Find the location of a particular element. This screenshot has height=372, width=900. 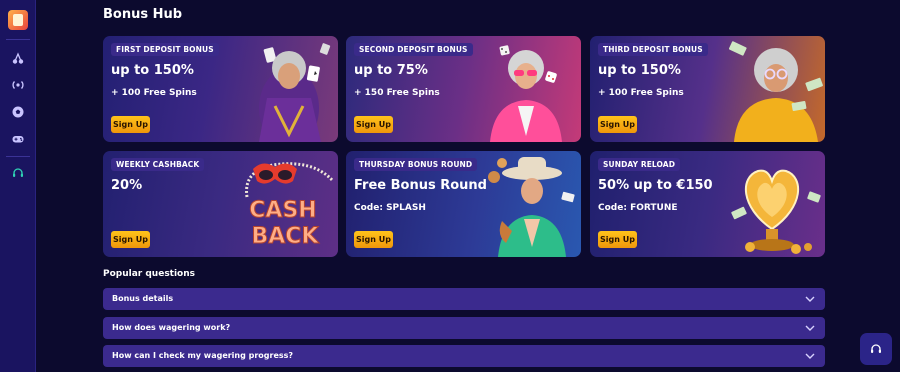

bonus-subtext: Code: SPLASH is located at coordinates (390, 208).